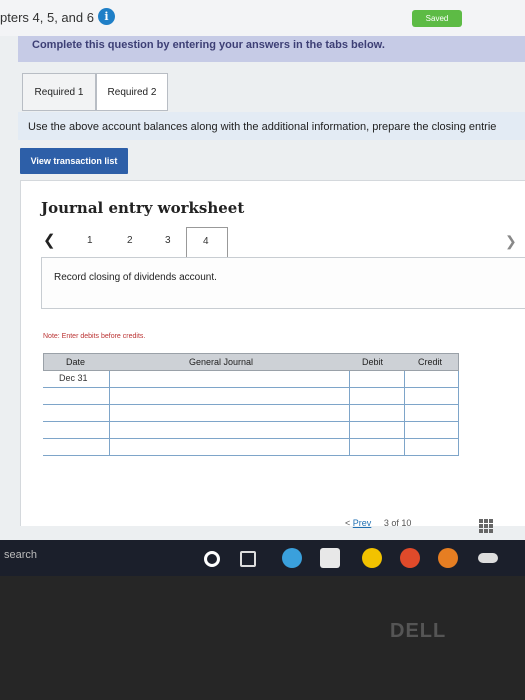  I want to click on page-tab-4: 4, so click(207, 242).